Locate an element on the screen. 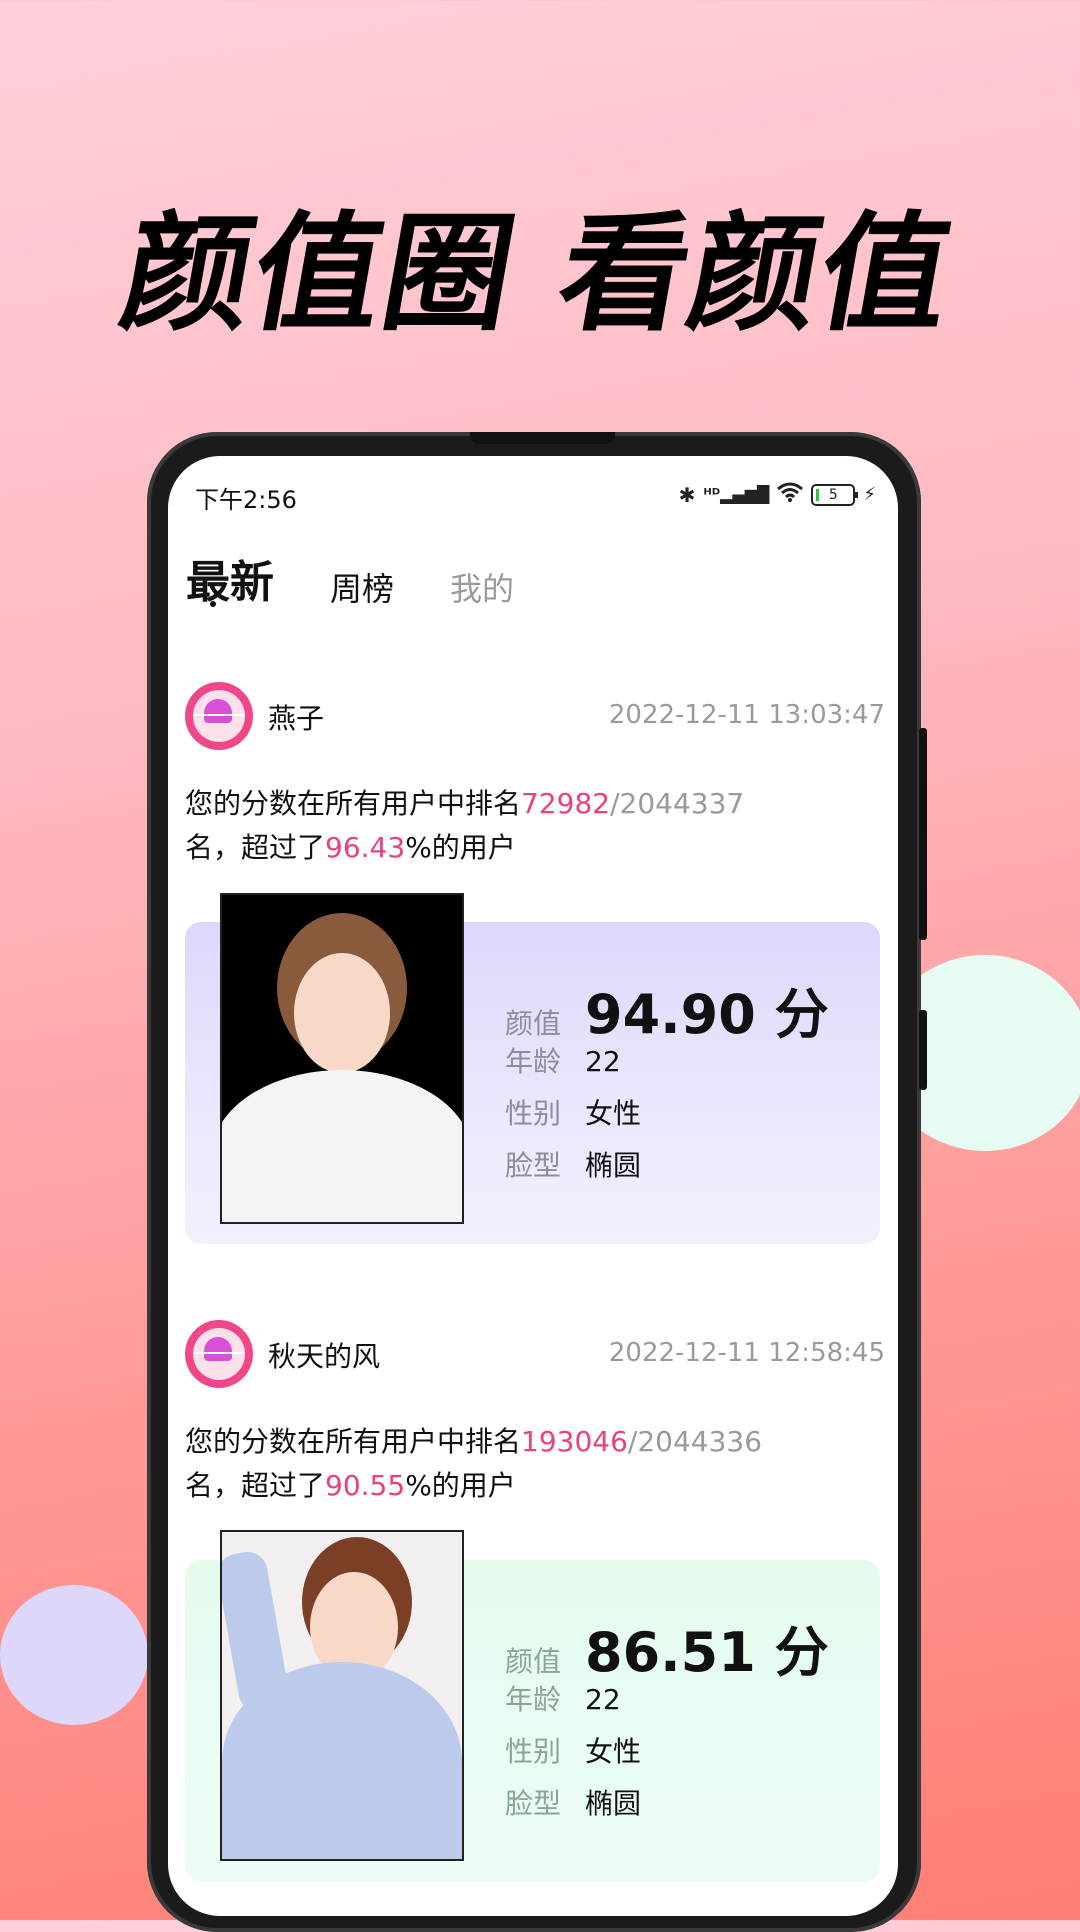  rank-text: 您的分数在所有用户中排名72982/2044337 名，超过了96.43%的用户 is located at coordinates (465, 825).